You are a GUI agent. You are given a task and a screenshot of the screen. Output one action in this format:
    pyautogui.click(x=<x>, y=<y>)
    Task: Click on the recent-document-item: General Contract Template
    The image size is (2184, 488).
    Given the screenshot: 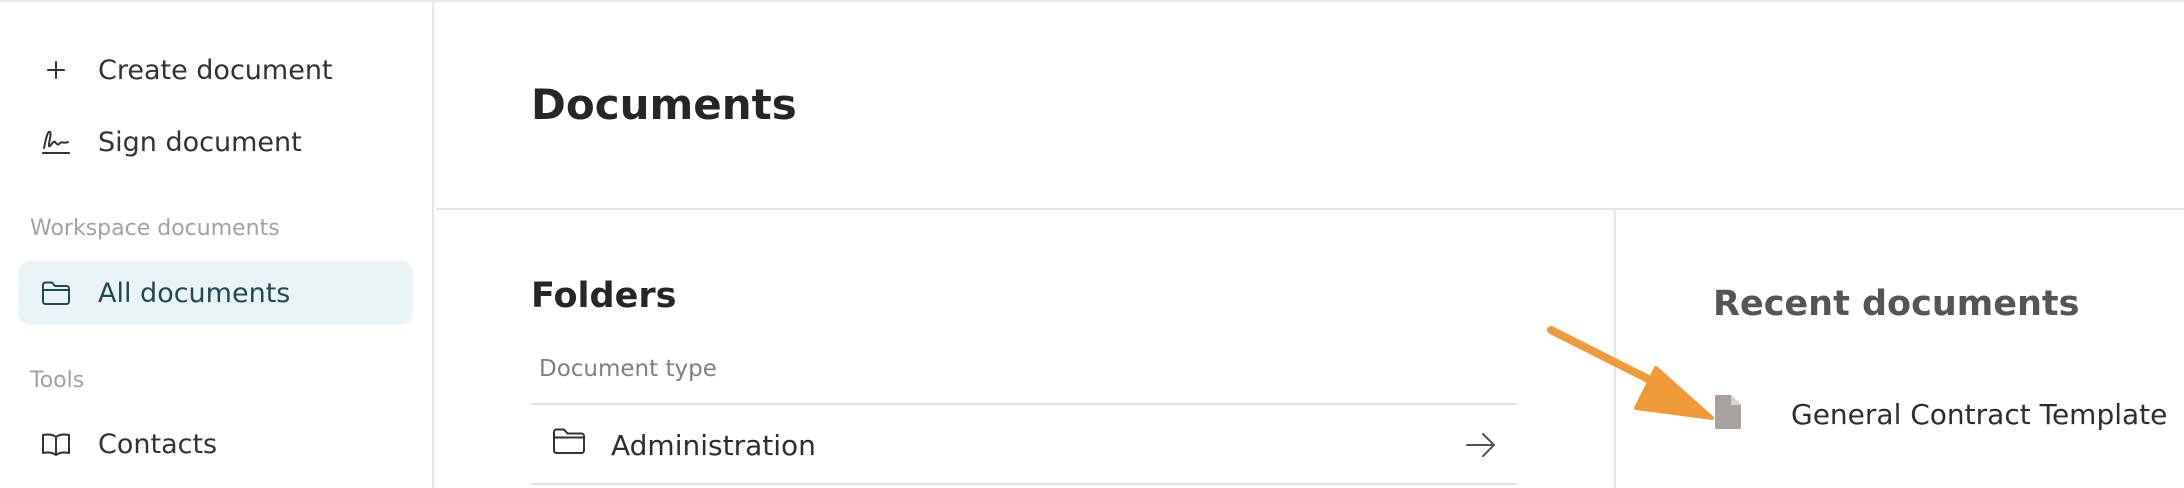 What is the action you would take?
    pyautogui.click(x=1948, y=415)
    